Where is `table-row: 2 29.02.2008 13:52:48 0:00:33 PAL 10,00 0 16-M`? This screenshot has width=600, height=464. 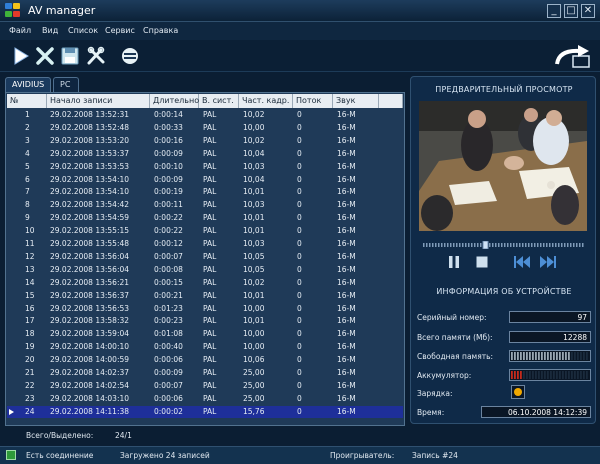
table-row: 2 29.02.2008 13:52:48 0:00:33 PAL 10,00 0 16-M is located at coordinates (205, 128).